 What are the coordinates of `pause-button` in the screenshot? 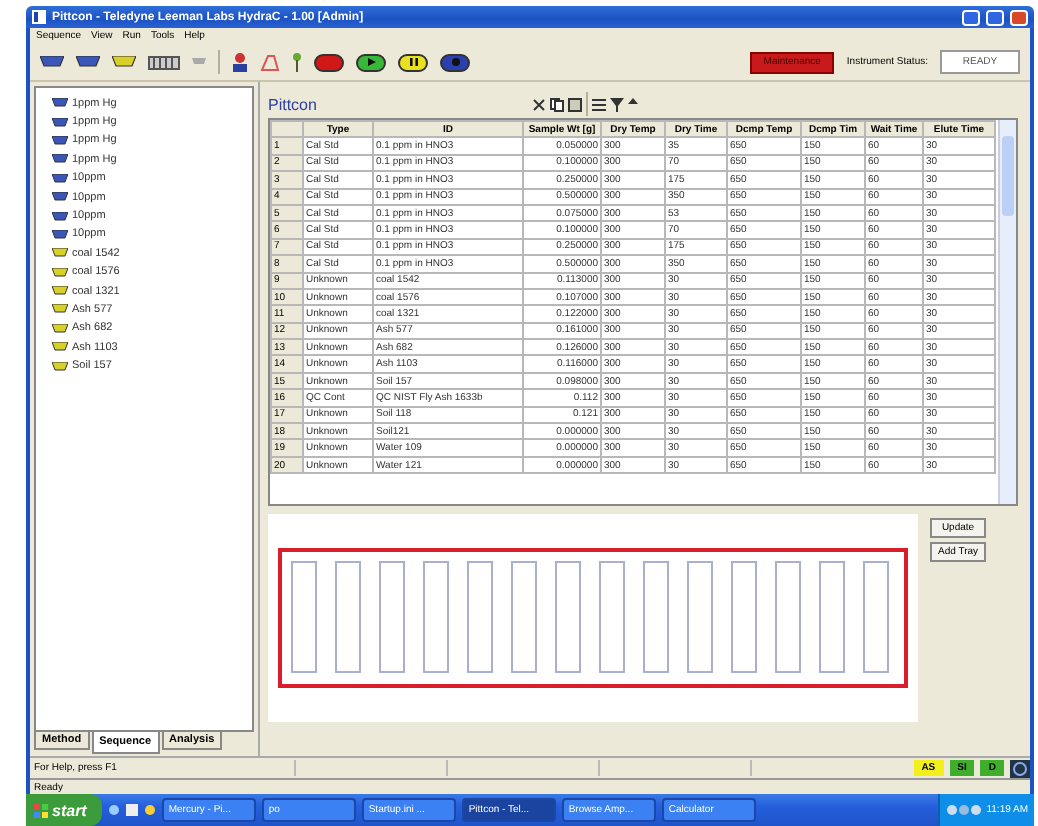 It's located at (413, 62).